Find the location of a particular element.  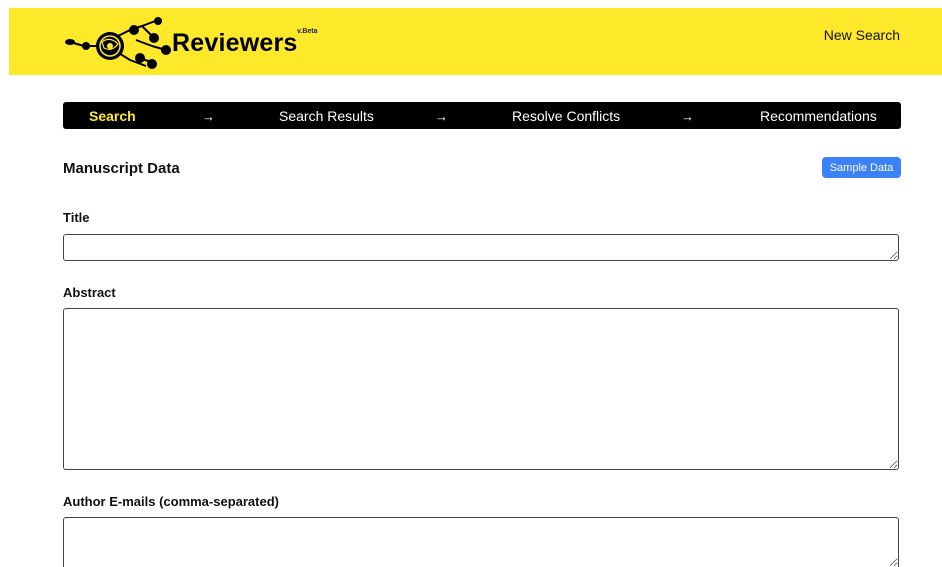

sample-data-button: Sample Data is located at coordinates (861, 167).